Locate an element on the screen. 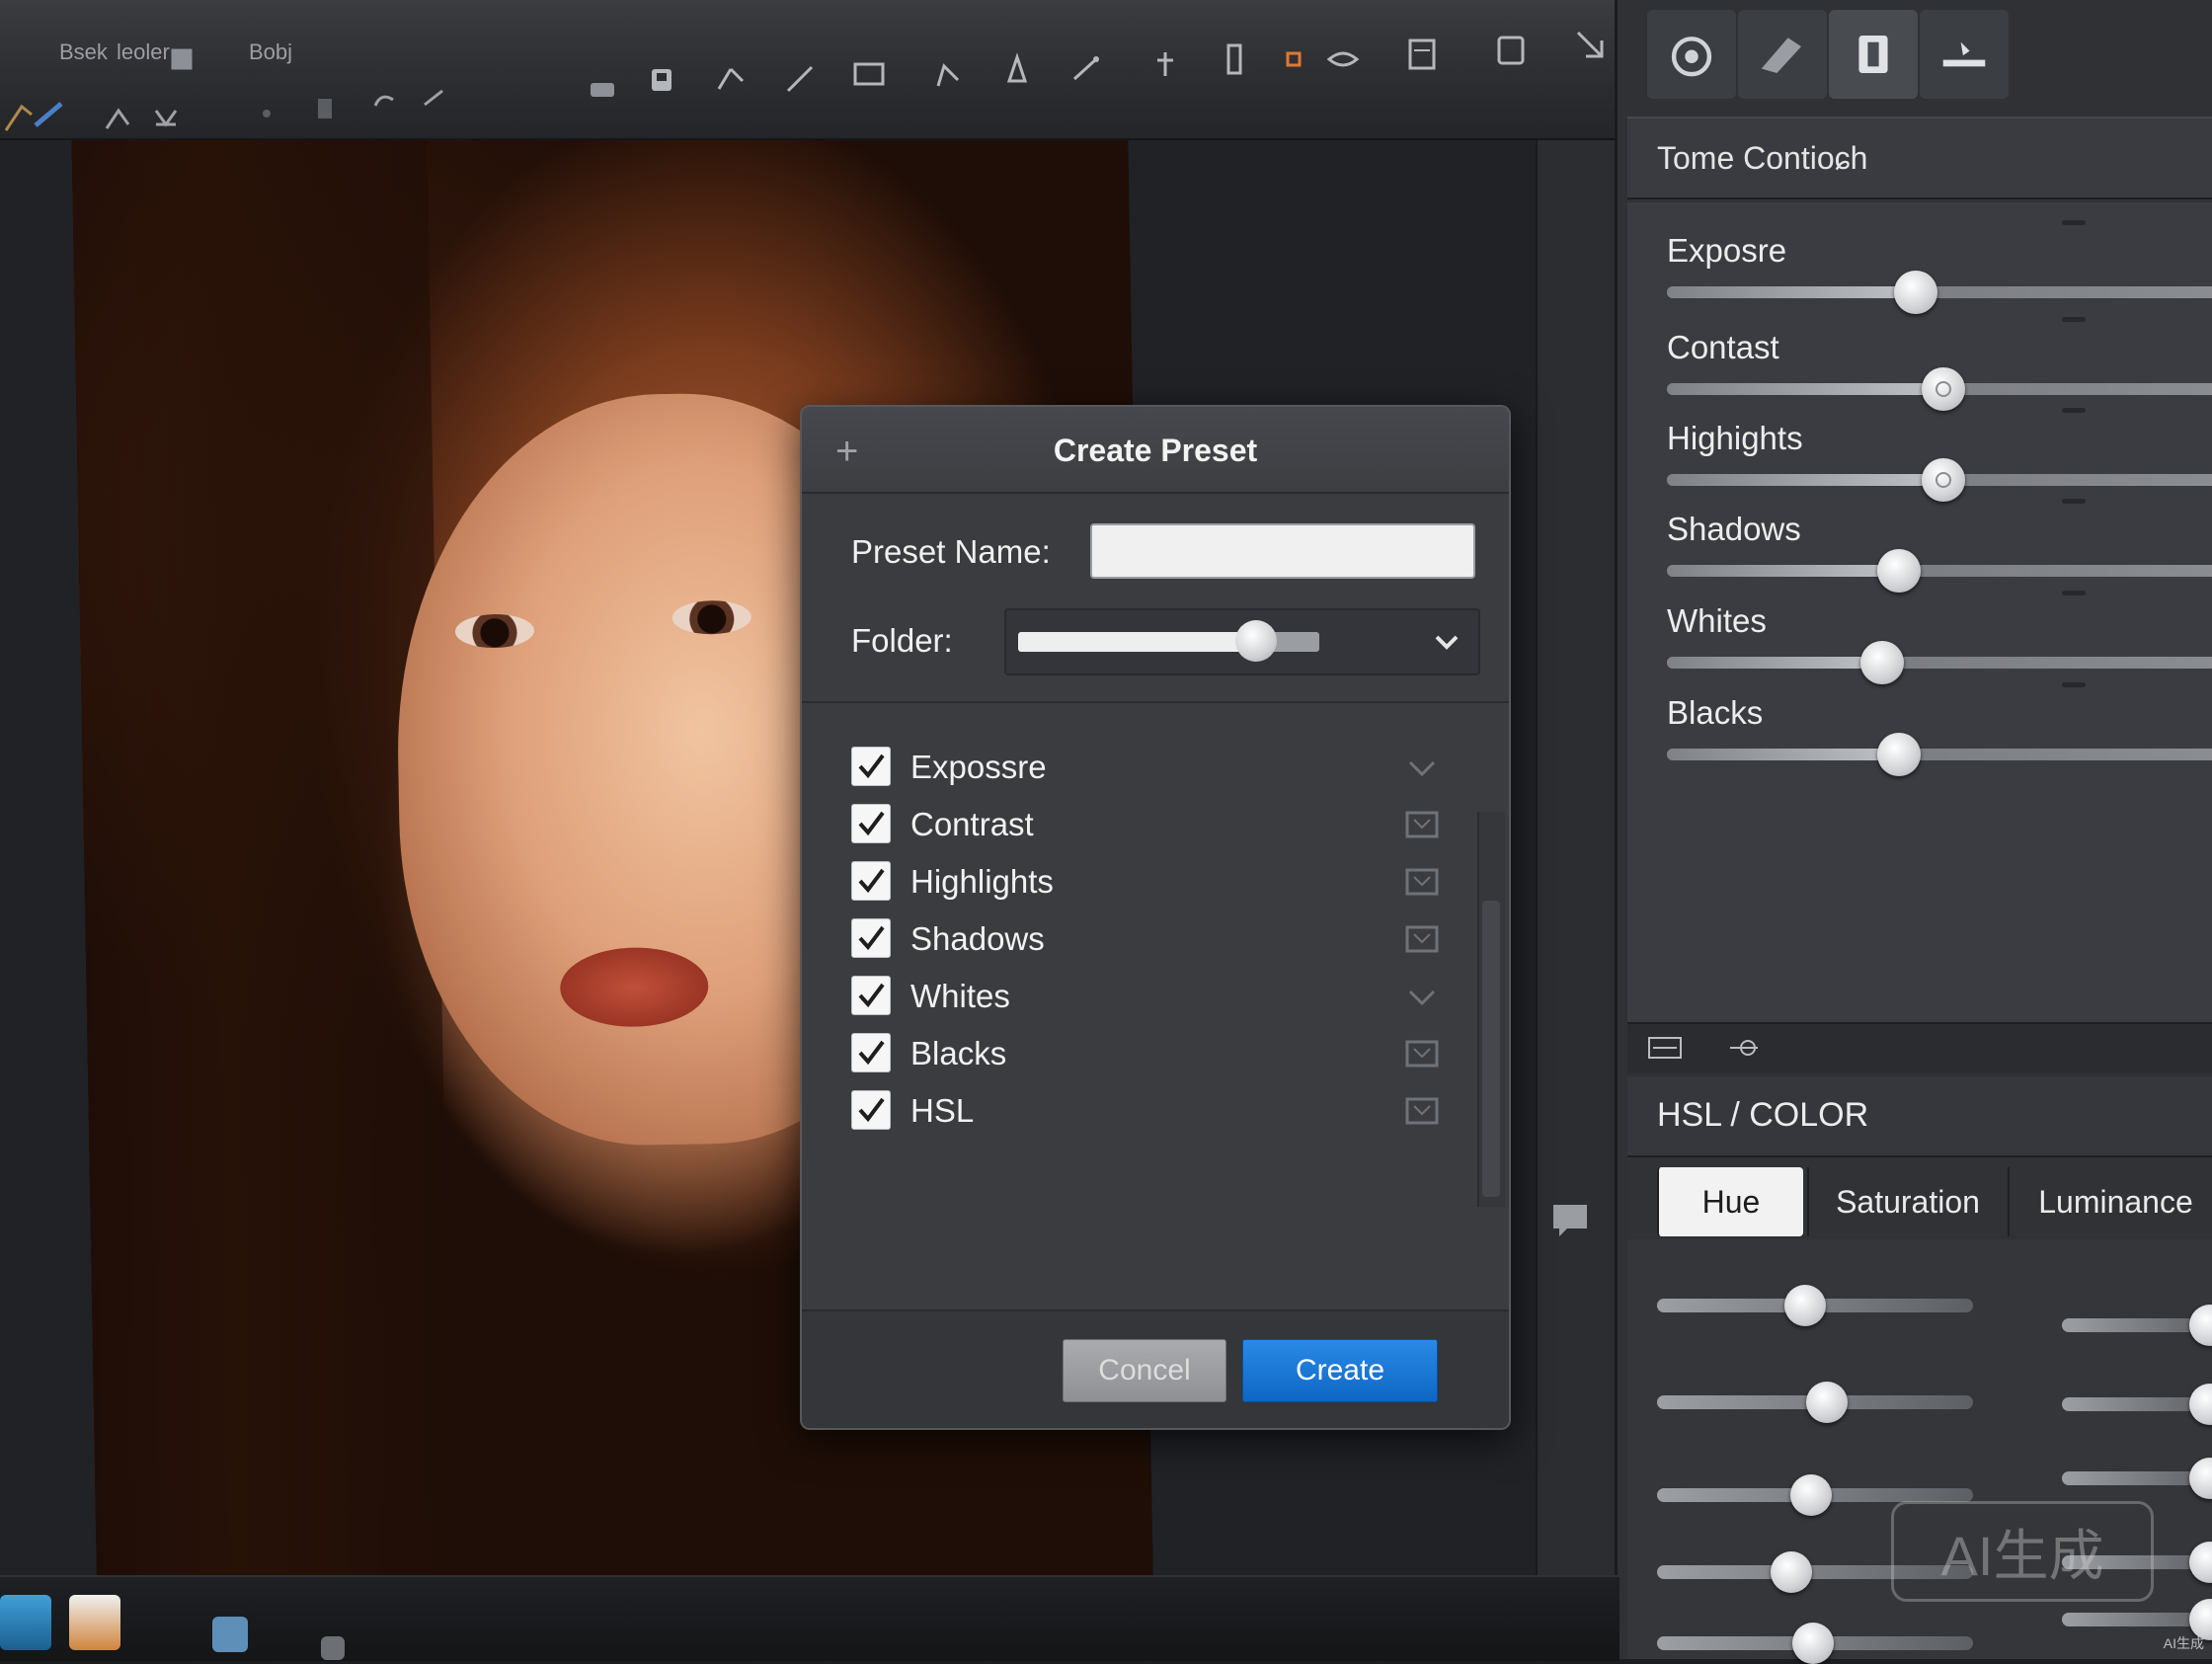  brush-icon is located at coordinates (50, 113).